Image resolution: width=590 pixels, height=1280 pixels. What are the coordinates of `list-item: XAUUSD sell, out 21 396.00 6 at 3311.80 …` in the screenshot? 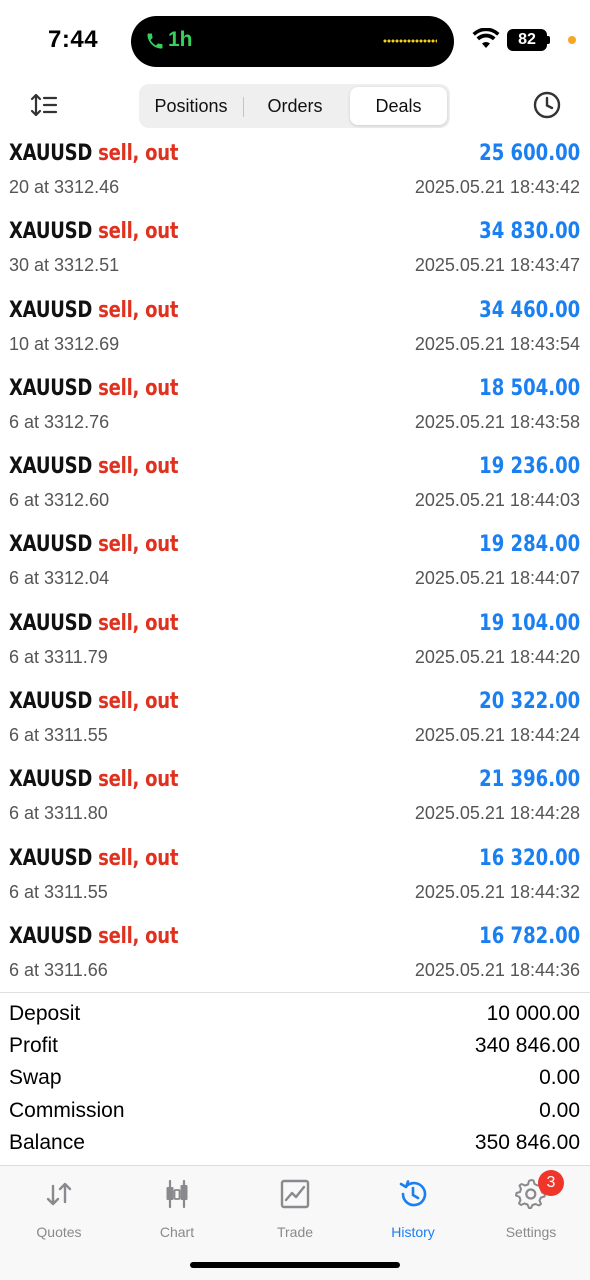 It's located at (295, 802).